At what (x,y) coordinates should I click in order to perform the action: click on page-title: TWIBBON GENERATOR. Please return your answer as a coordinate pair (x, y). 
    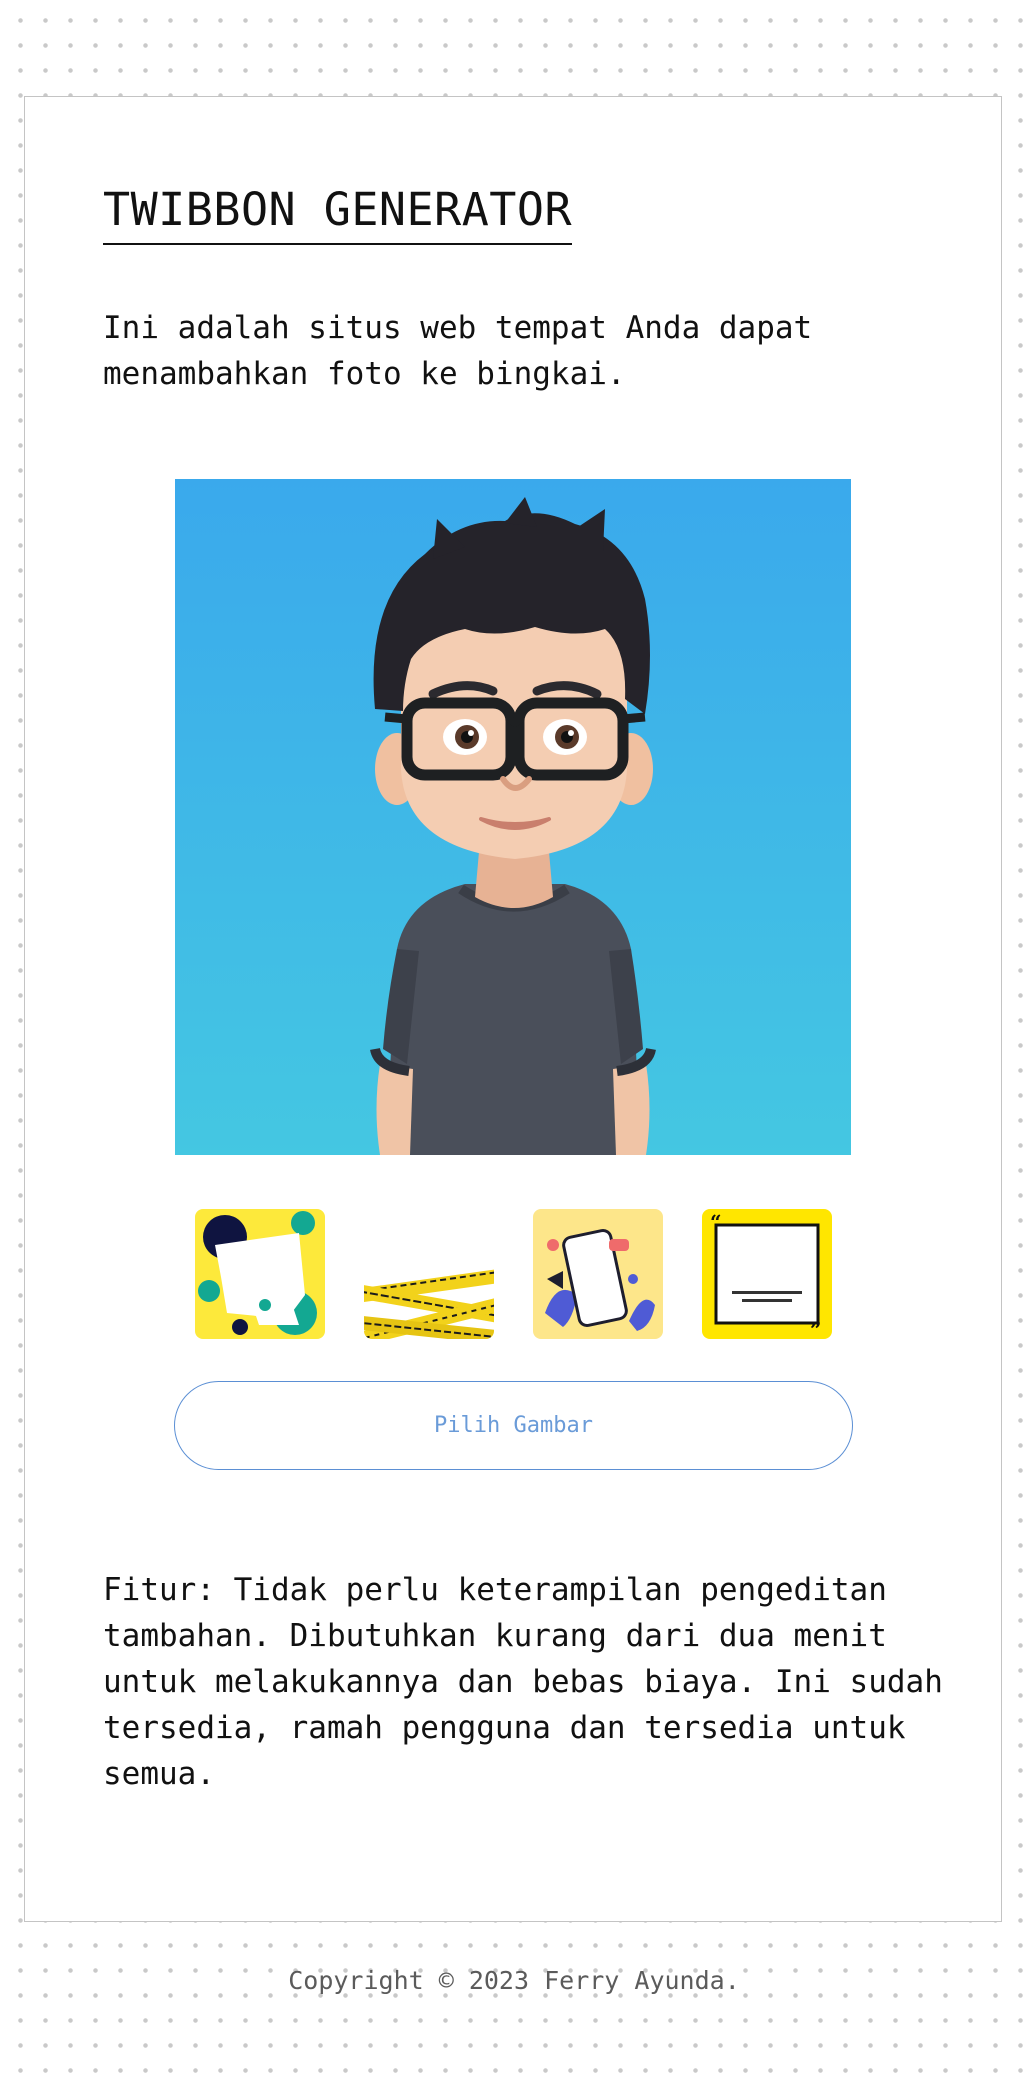
    Looking at the image, I should click on (338, 214).